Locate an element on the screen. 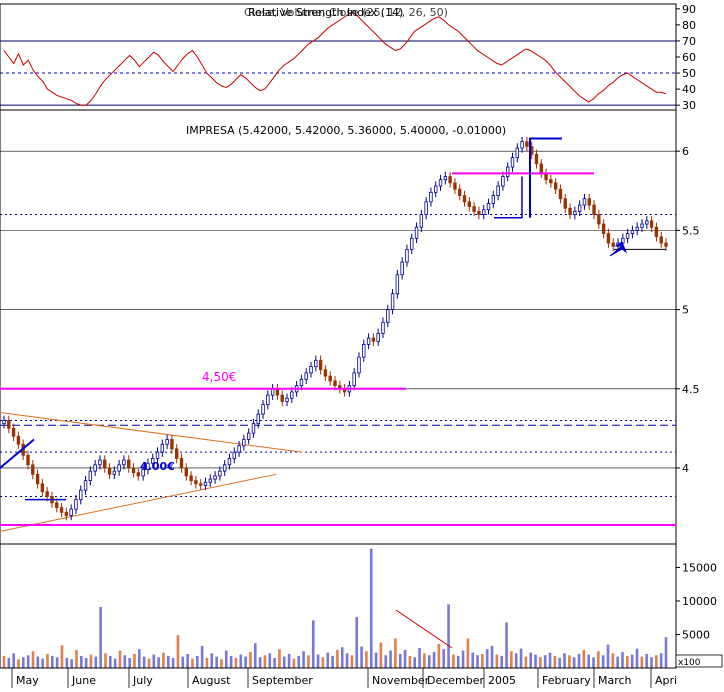 The height and width of the screenshot is (692, 724). x-axis-label: May is located at coordinates (27, 680).